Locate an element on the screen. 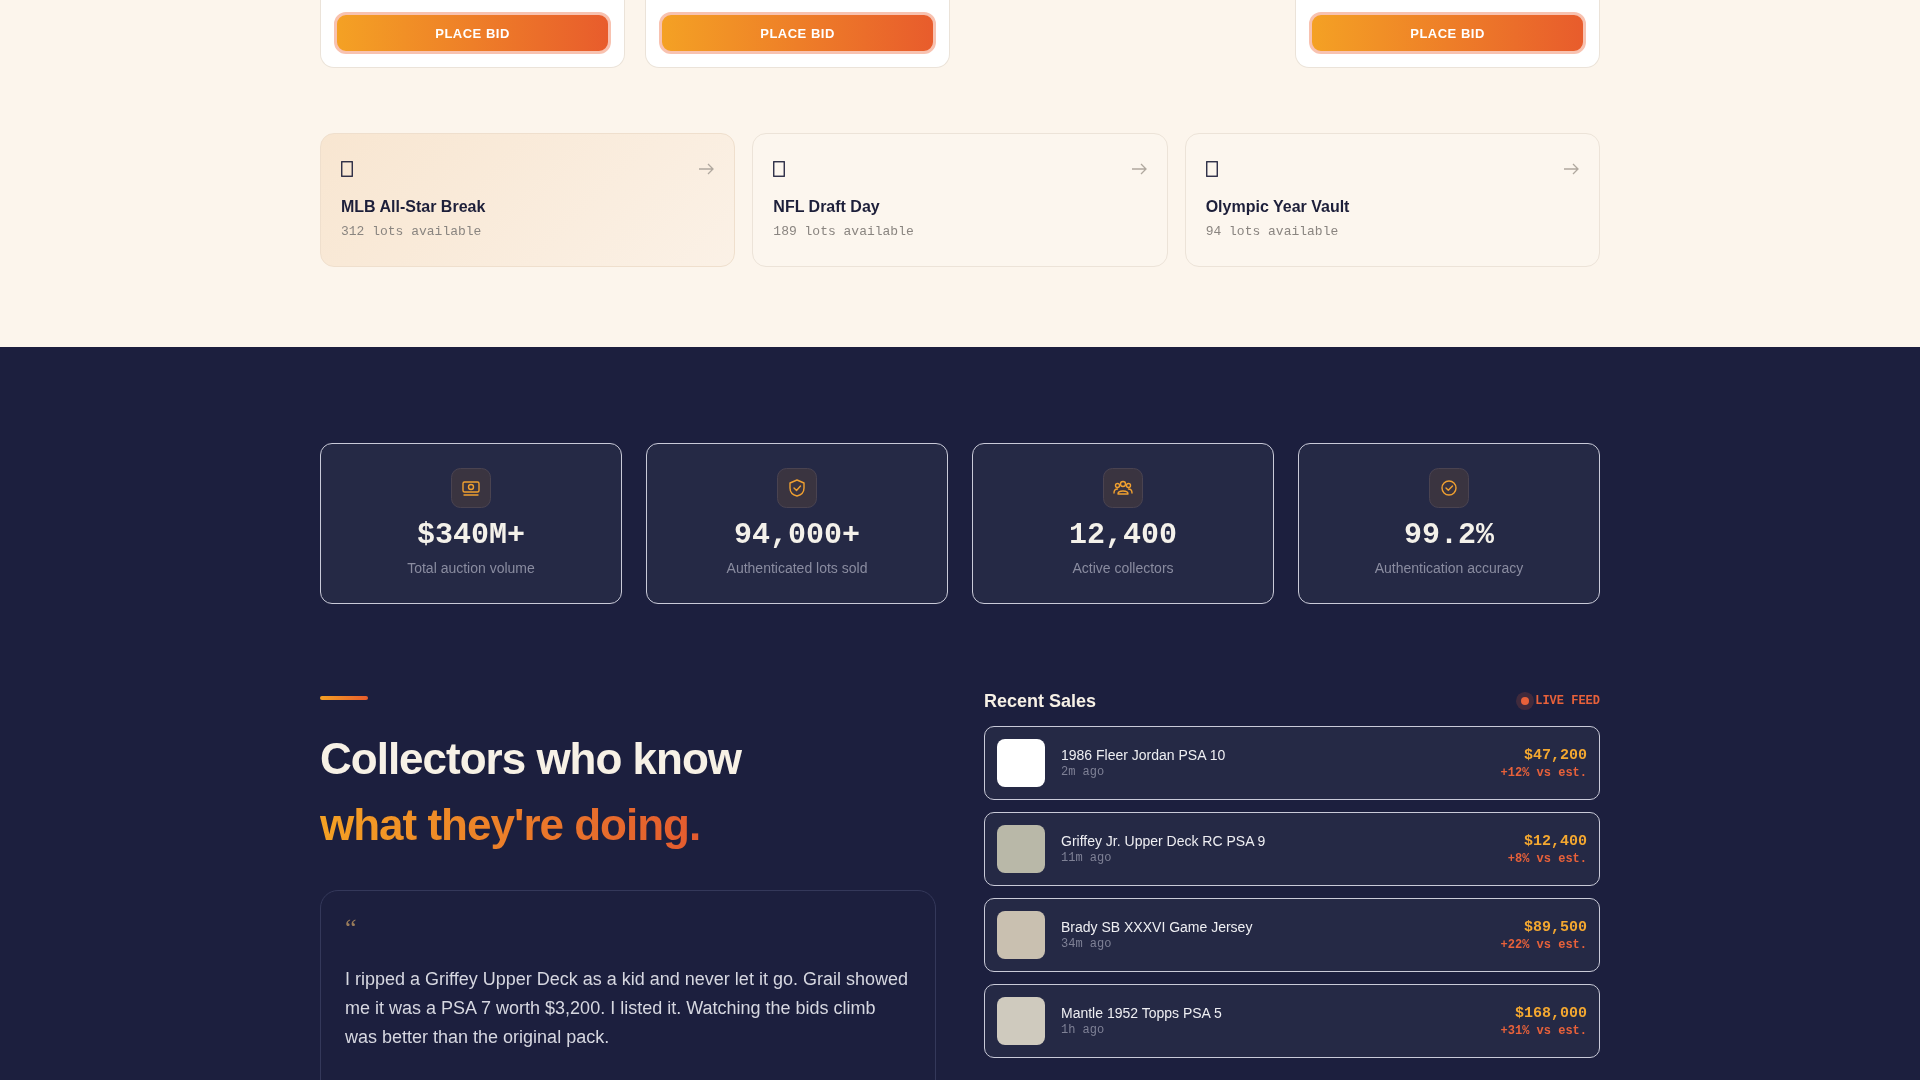 The image size is (1920, 1080). sale-row: Brady SB XXXVI Game Jersey 34m ago $89,500 +22% vs est. is located at coordinates (1292, 935).